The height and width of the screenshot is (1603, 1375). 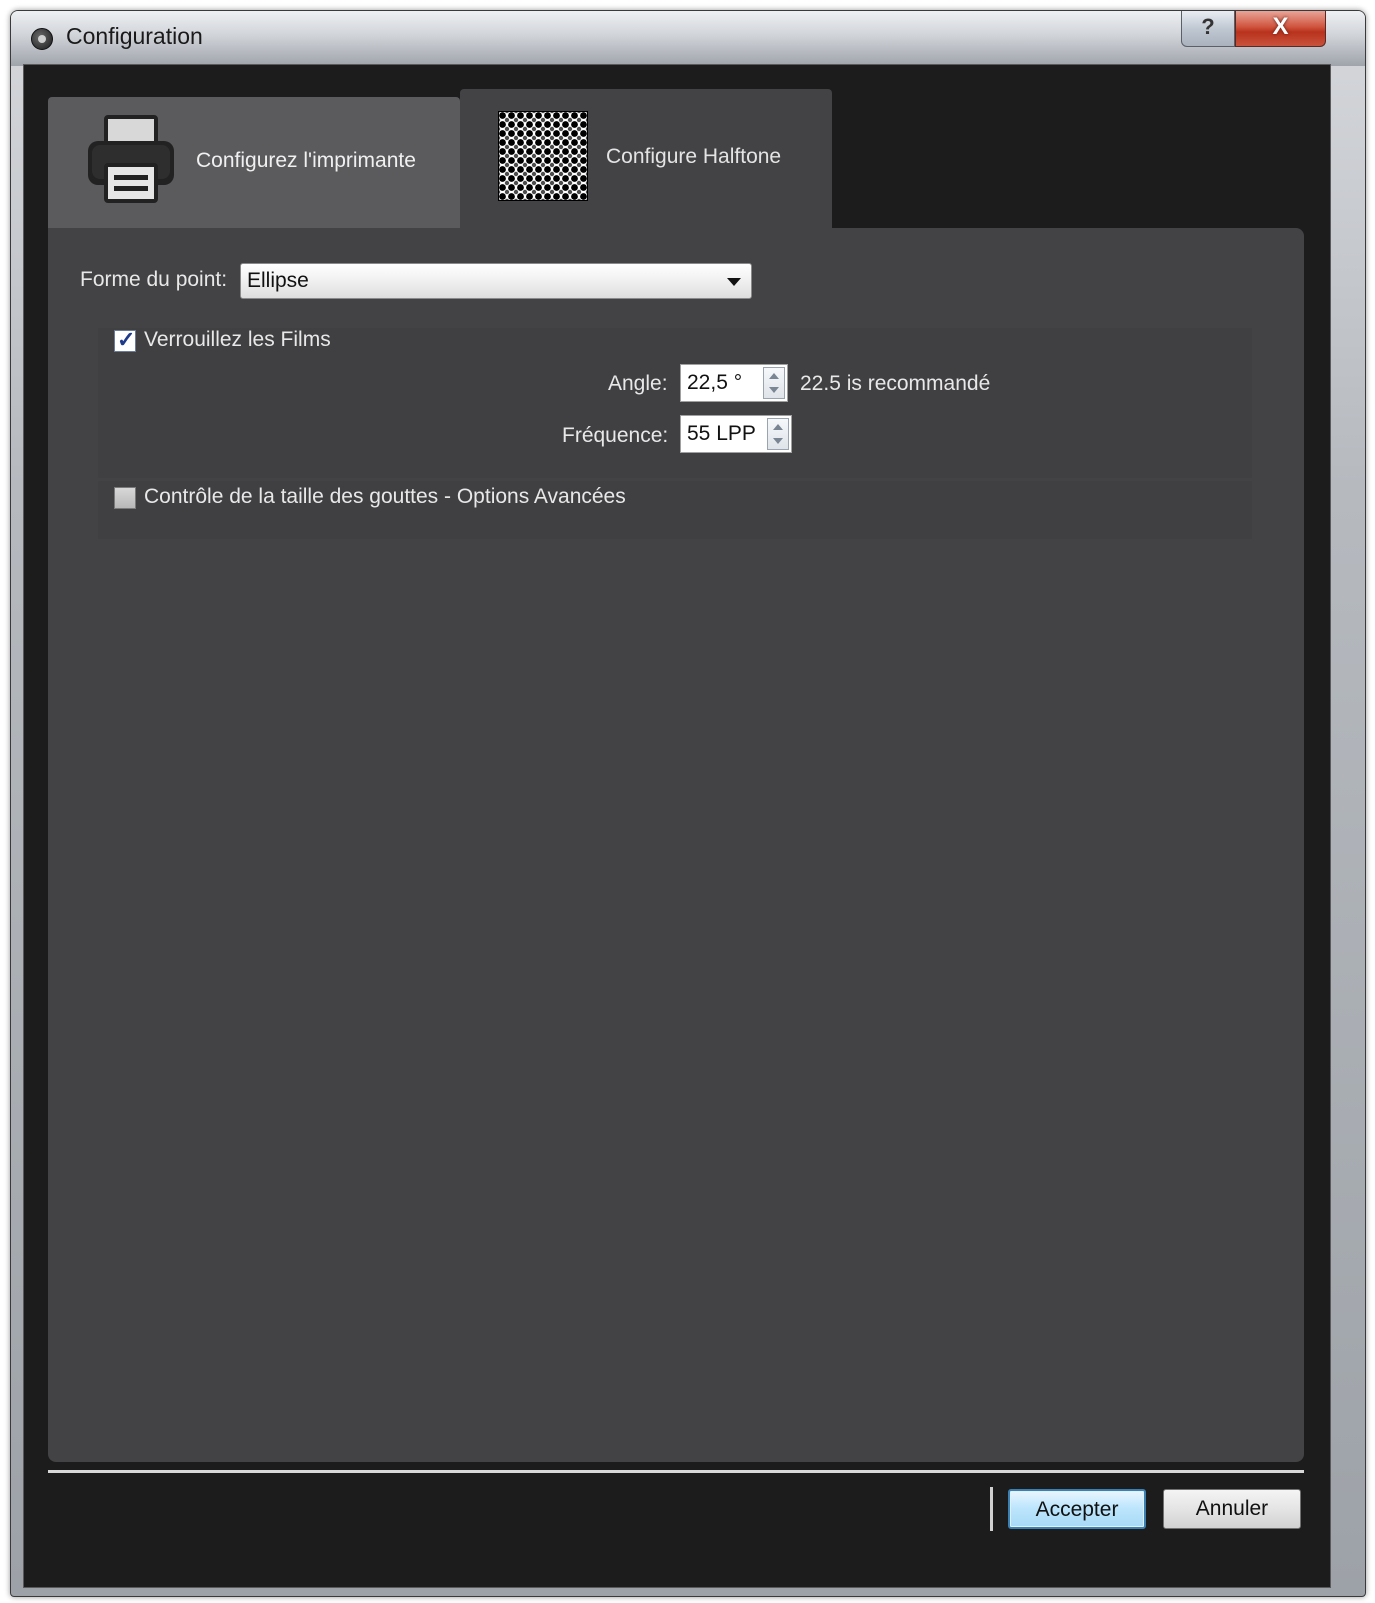 I want to click on button-divider, so click(x=991, y=1509).